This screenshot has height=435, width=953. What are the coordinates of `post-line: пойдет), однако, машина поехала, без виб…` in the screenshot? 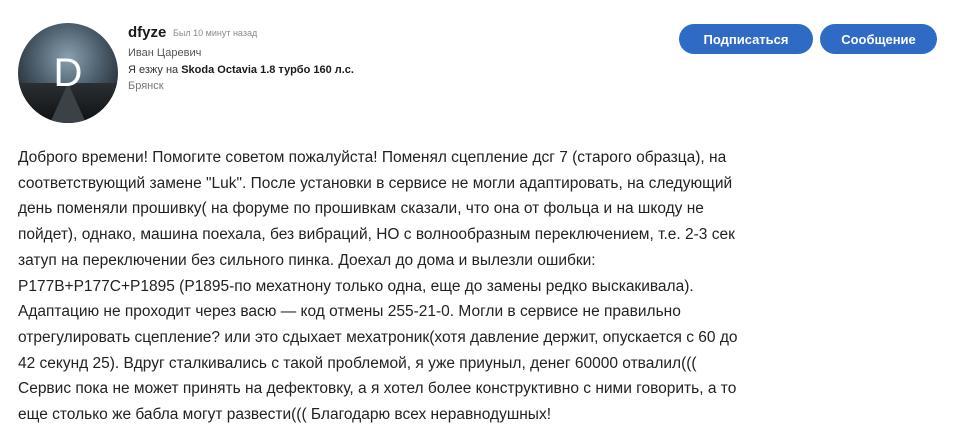 It's located at (376, 235).